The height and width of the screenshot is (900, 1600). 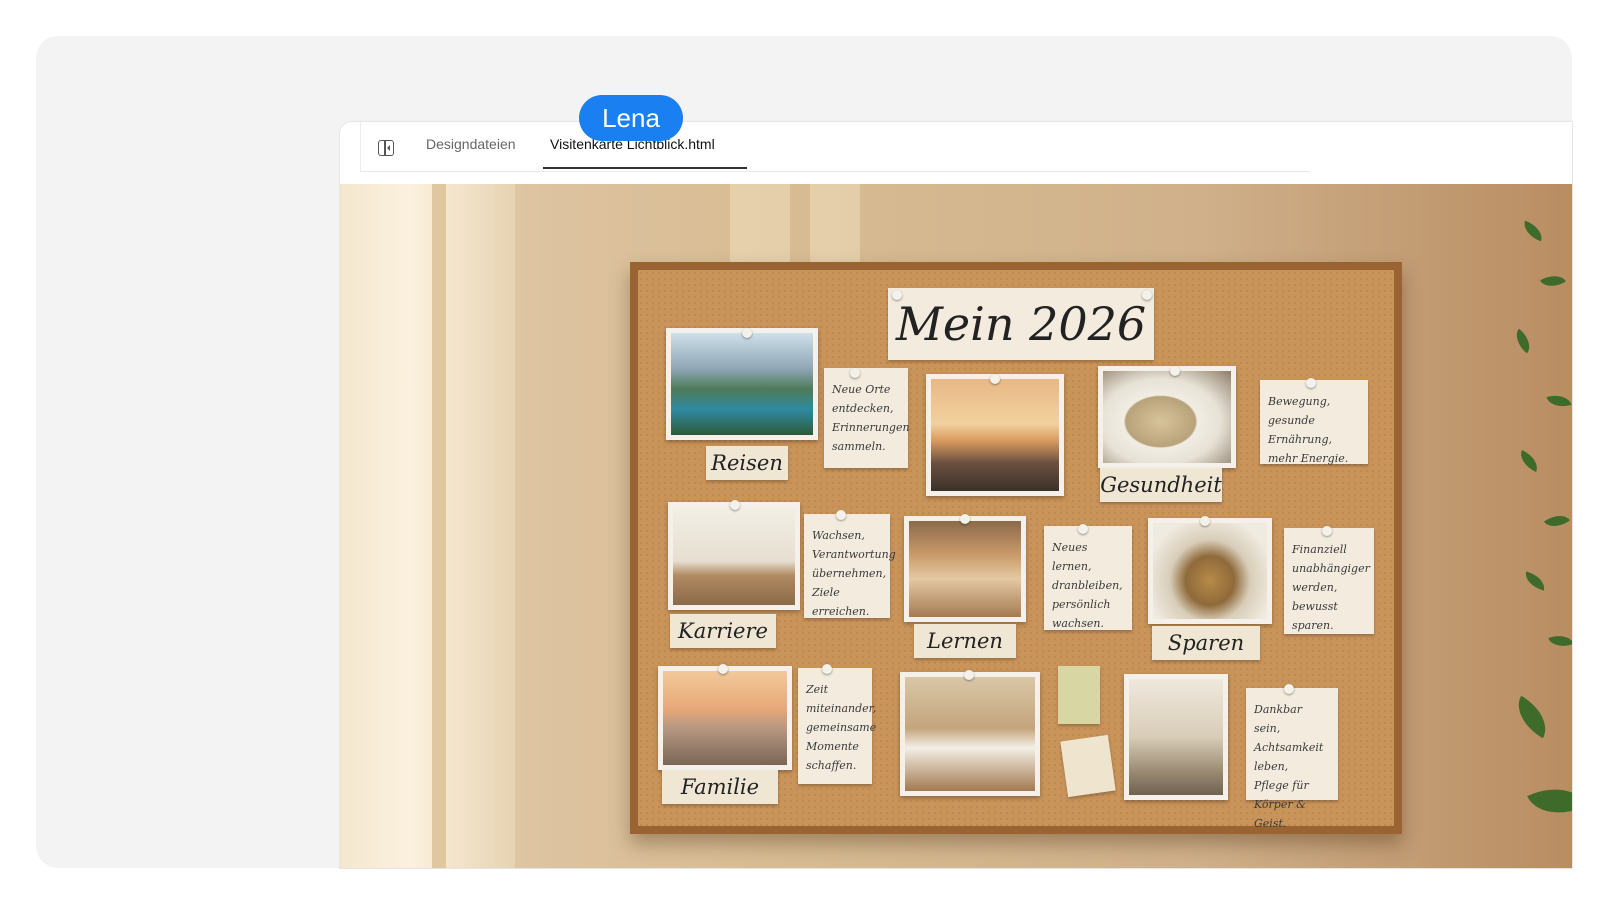 What do you see at coordinates (1517, 526) in the screenshot?
I see `hanging-plant` at bounding box center [1517, 526].